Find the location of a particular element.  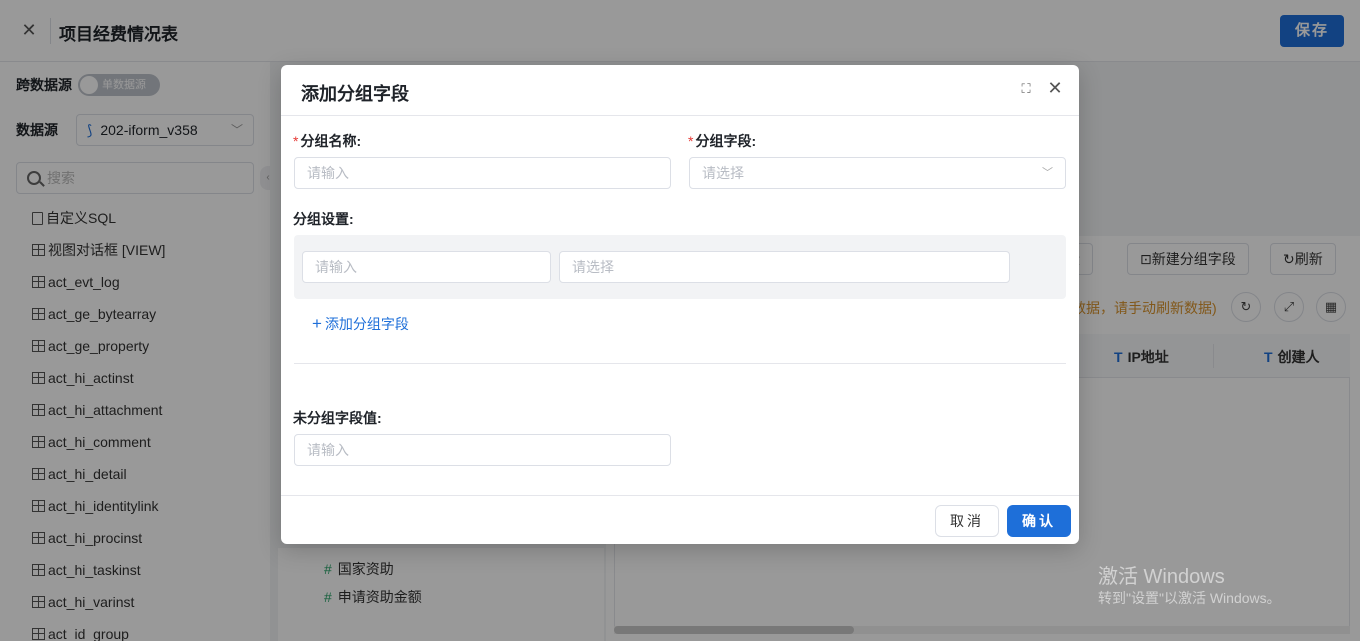

ungrouped-placeholder: 请输入 is located at coordinates (328, 450).